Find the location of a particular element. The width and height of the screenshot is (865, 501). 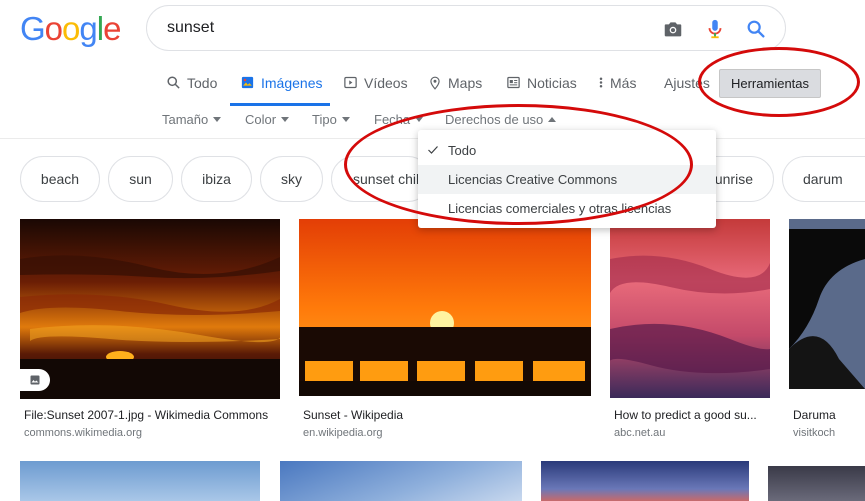

search-input is located at coordinates (407, 28).